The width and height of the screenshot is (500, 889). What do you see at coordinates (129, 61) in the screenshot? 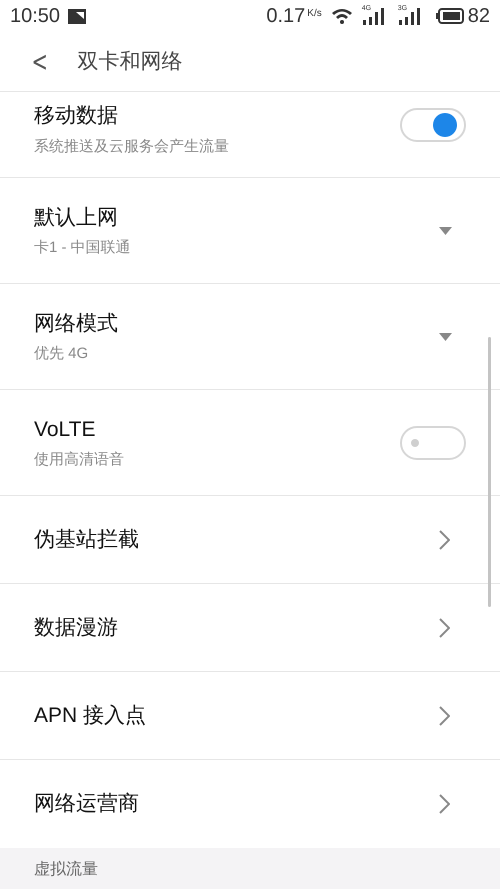
I see `page-title: 双卡和网络` at bounding box center [129, 61].